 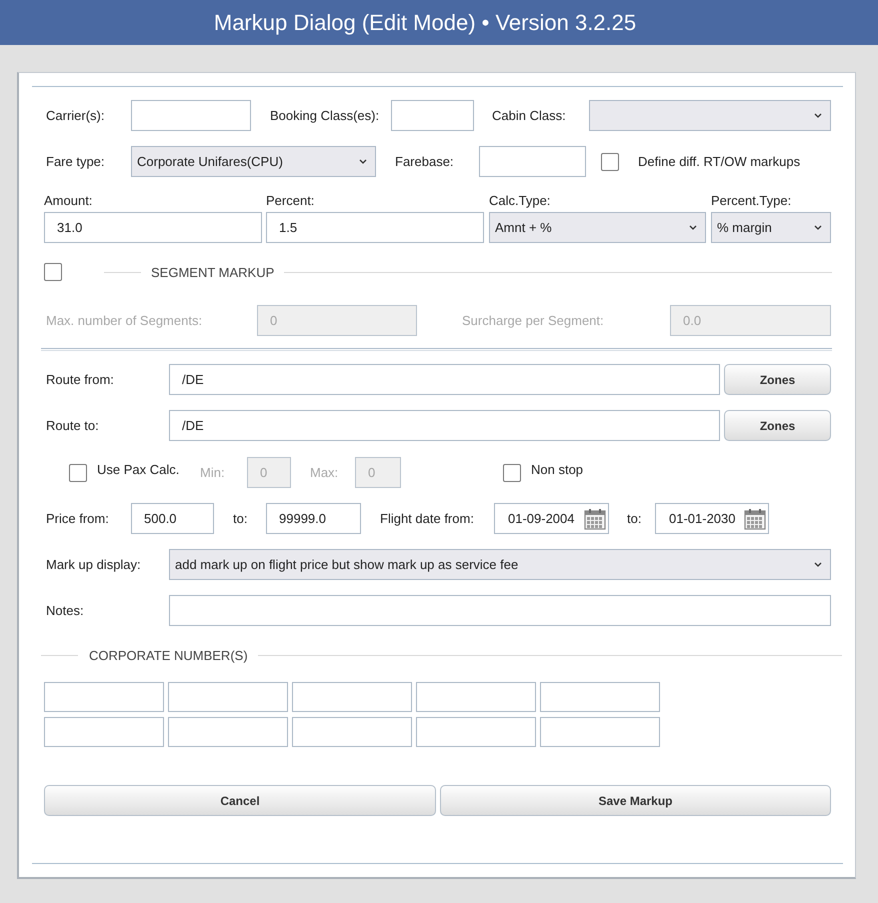 What do you see at coordinates (124, 320) in the screenshot?
I see `field-label: Max. number of Segments:` at bounding box center [124, 320].